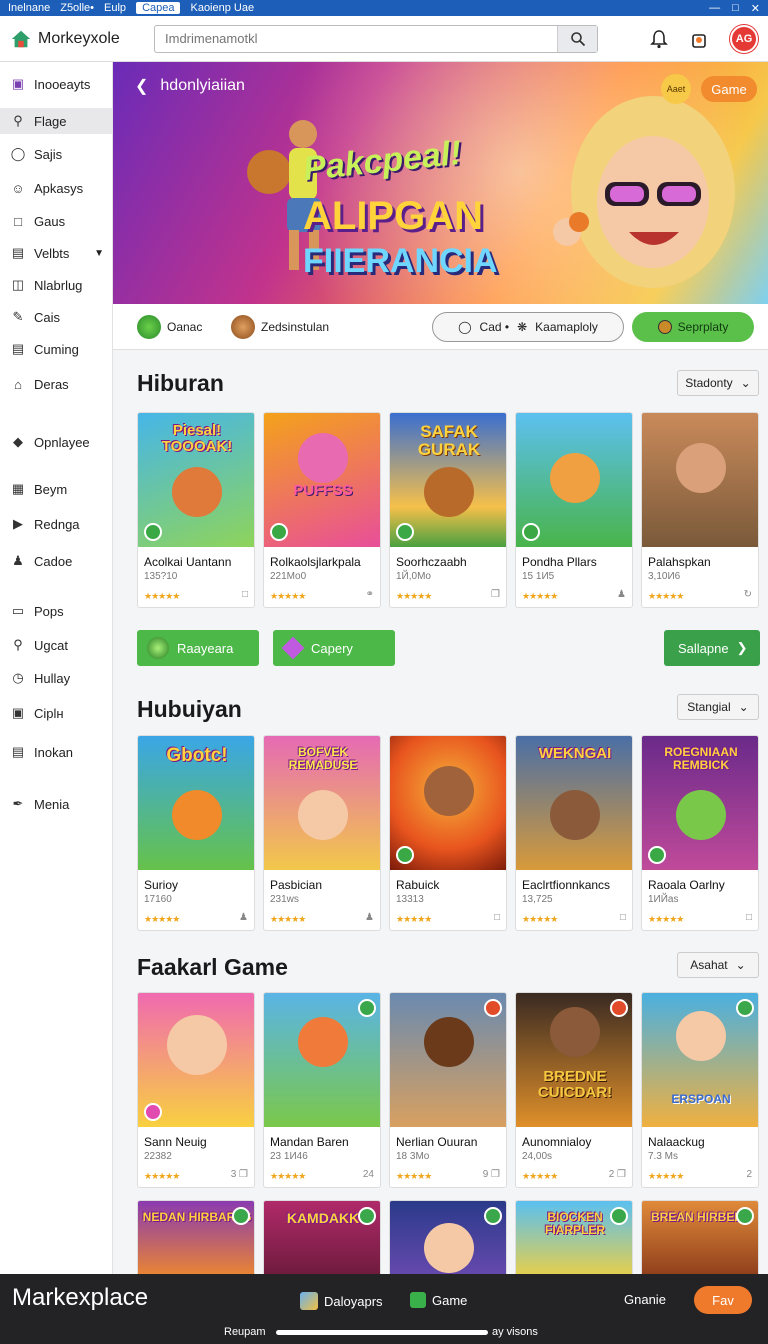 This screenshot has width=768, height=1344. I want to click on game-card, so click(448, 1237).